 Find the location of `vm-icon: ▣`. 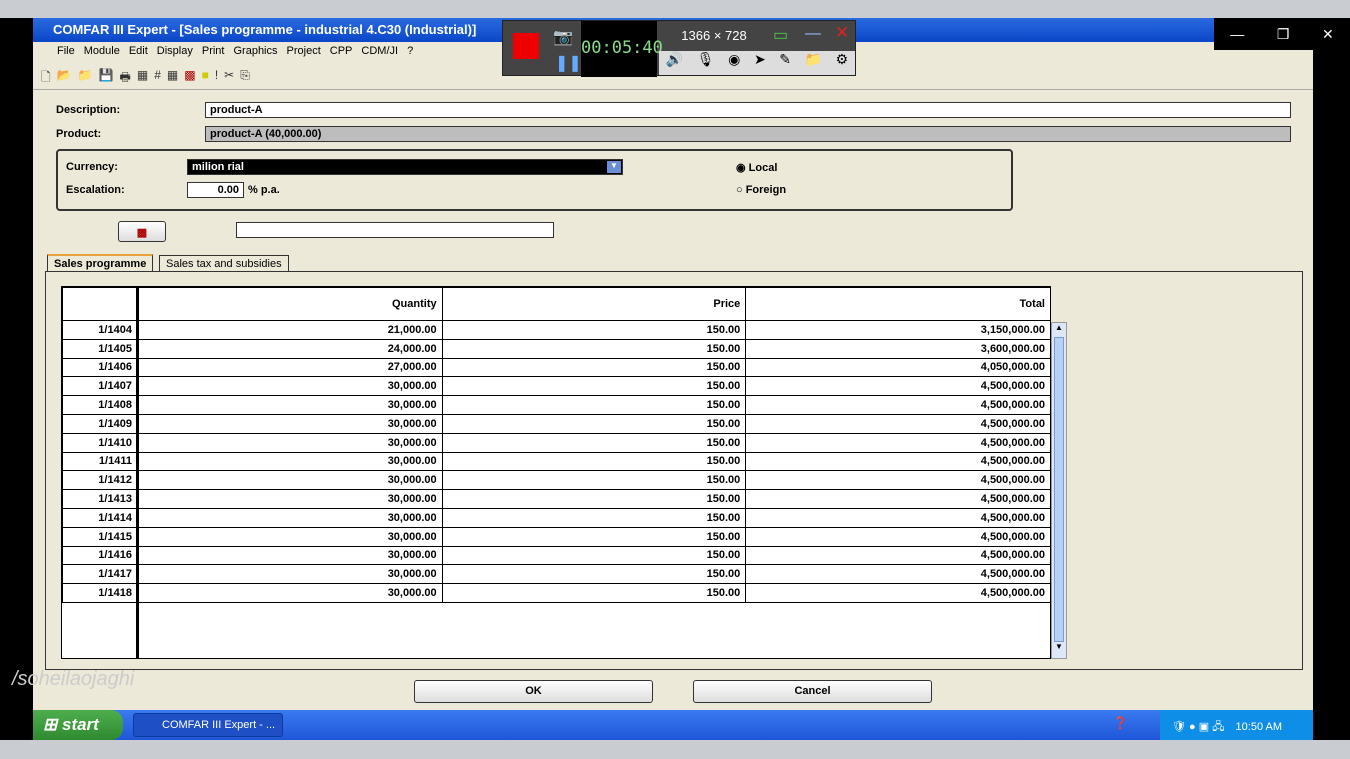

vm-icon: ▣ is located at coordinates (1204, 727).